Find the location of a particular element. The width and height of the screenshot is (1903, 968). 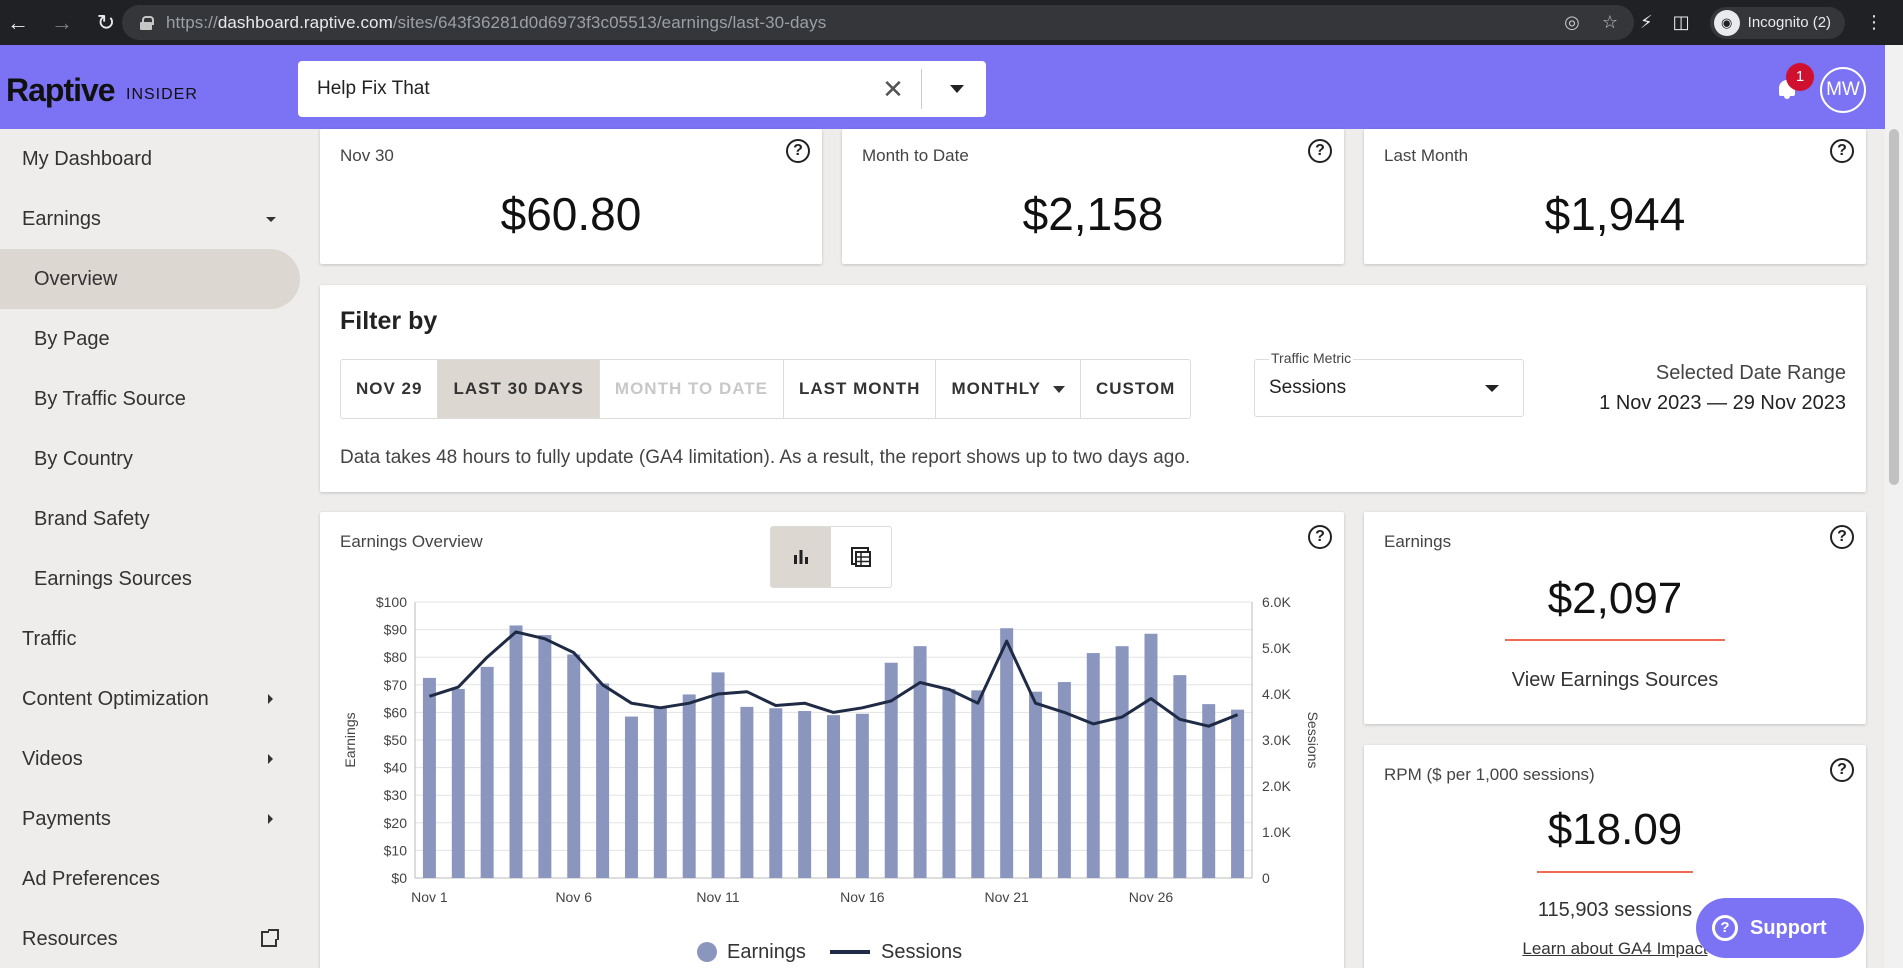

menu-kebab-icon: ⋮ is located at coordinates (1874, 22).